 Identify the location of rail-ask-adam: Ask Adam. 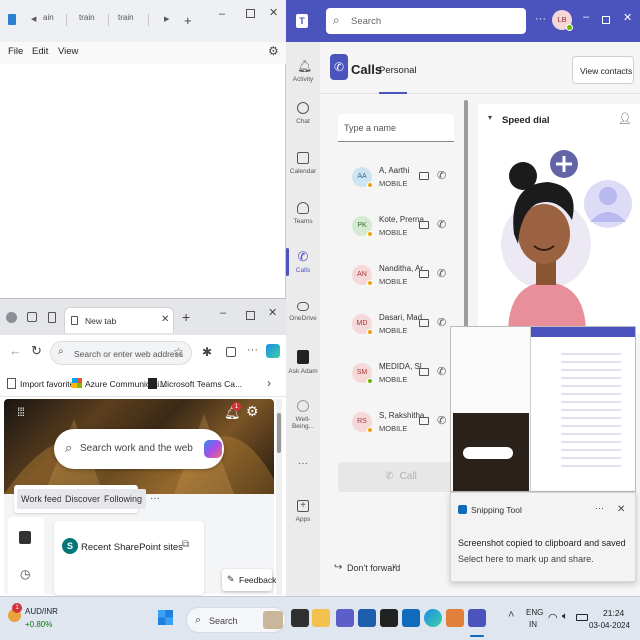
(303, 362).